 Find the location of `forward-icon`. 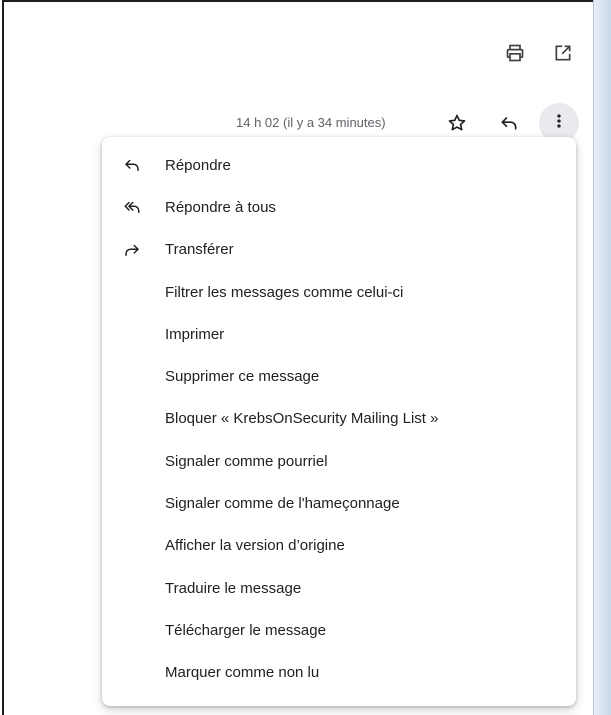

forward-icon is located at coordinates (132, 250).